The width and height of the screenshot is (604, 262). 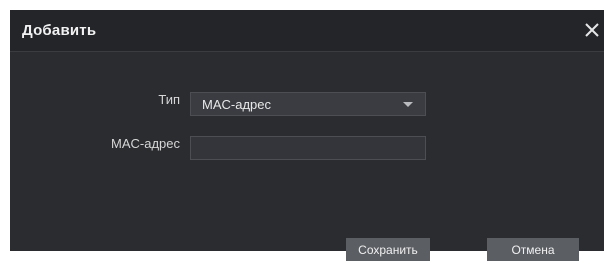 What do you see at coordinates (59, 30) in the screenshot?
I see `dialog-title: Добавить` at bounding box center [59, 30].